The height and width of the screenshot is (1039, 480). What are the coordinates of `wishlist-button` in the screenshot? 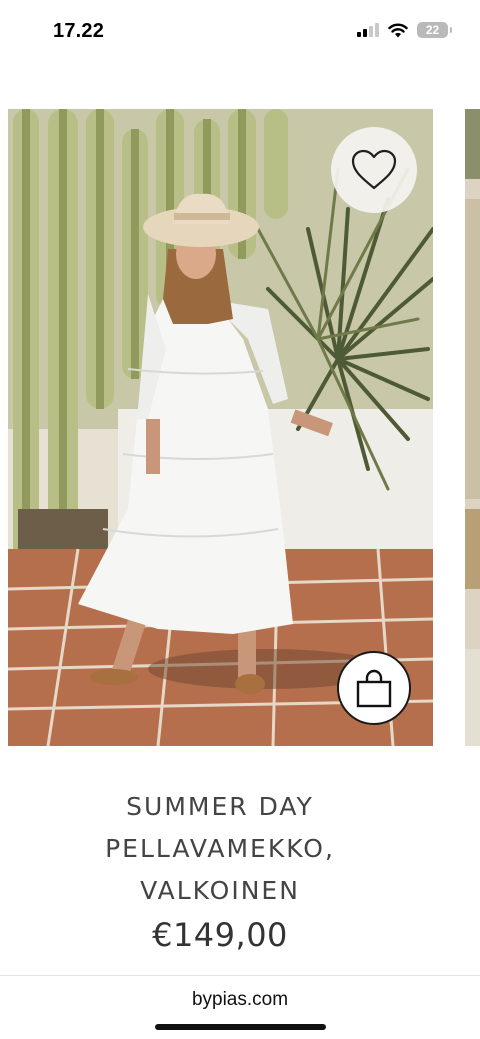 It's located at (374, 170).